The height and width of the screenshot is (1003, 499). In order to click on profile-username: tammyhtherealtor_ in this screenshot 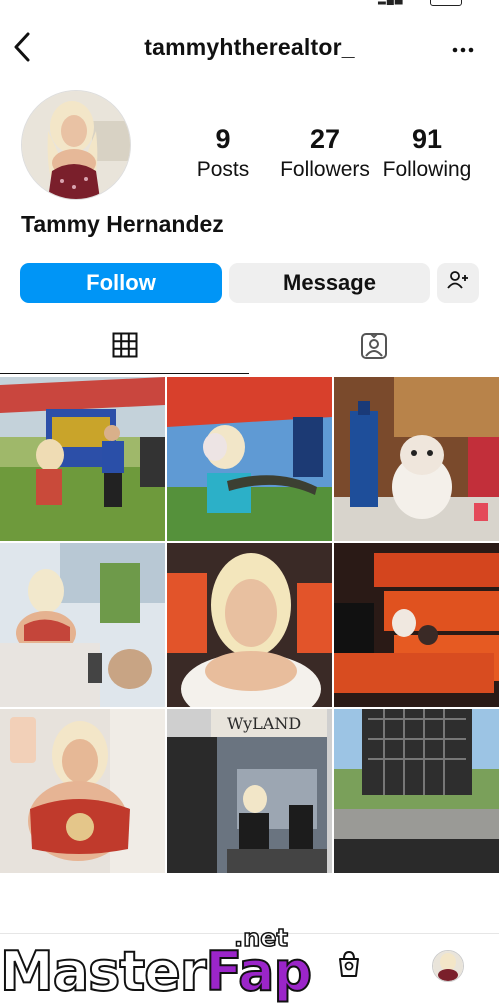, I will do `click(249, 47)`.